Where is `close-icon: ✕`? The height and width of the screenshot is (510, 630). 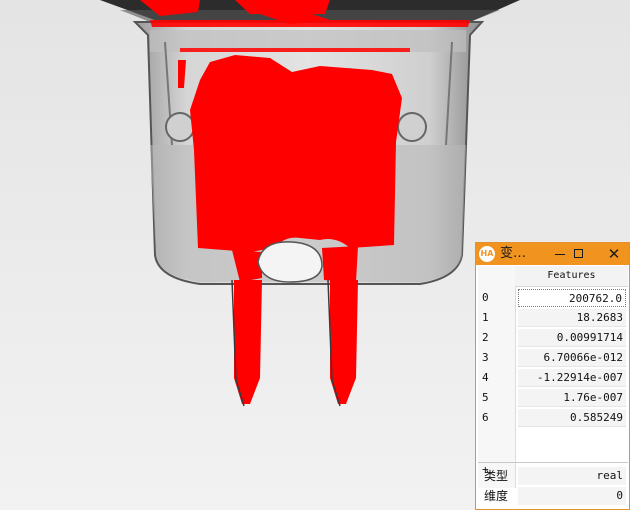
close-icon: ✕ is located at coordinates (614, 254).